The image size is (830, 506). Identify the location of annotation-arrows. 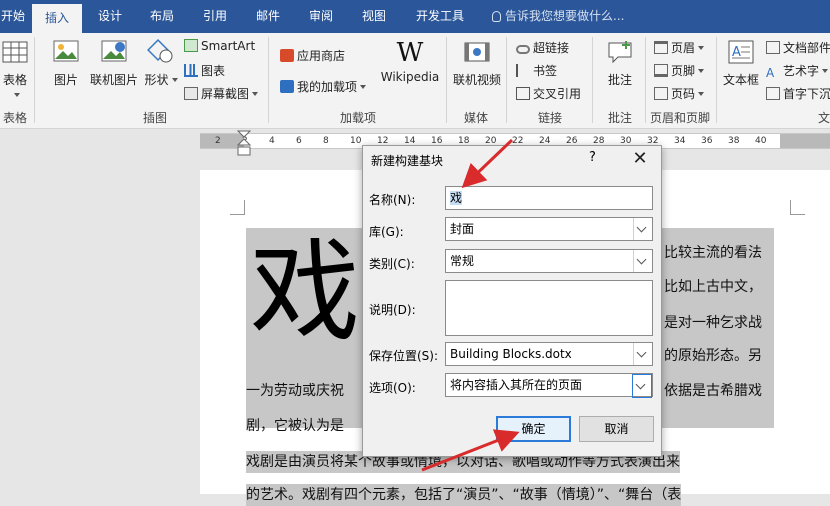
(470, 305).